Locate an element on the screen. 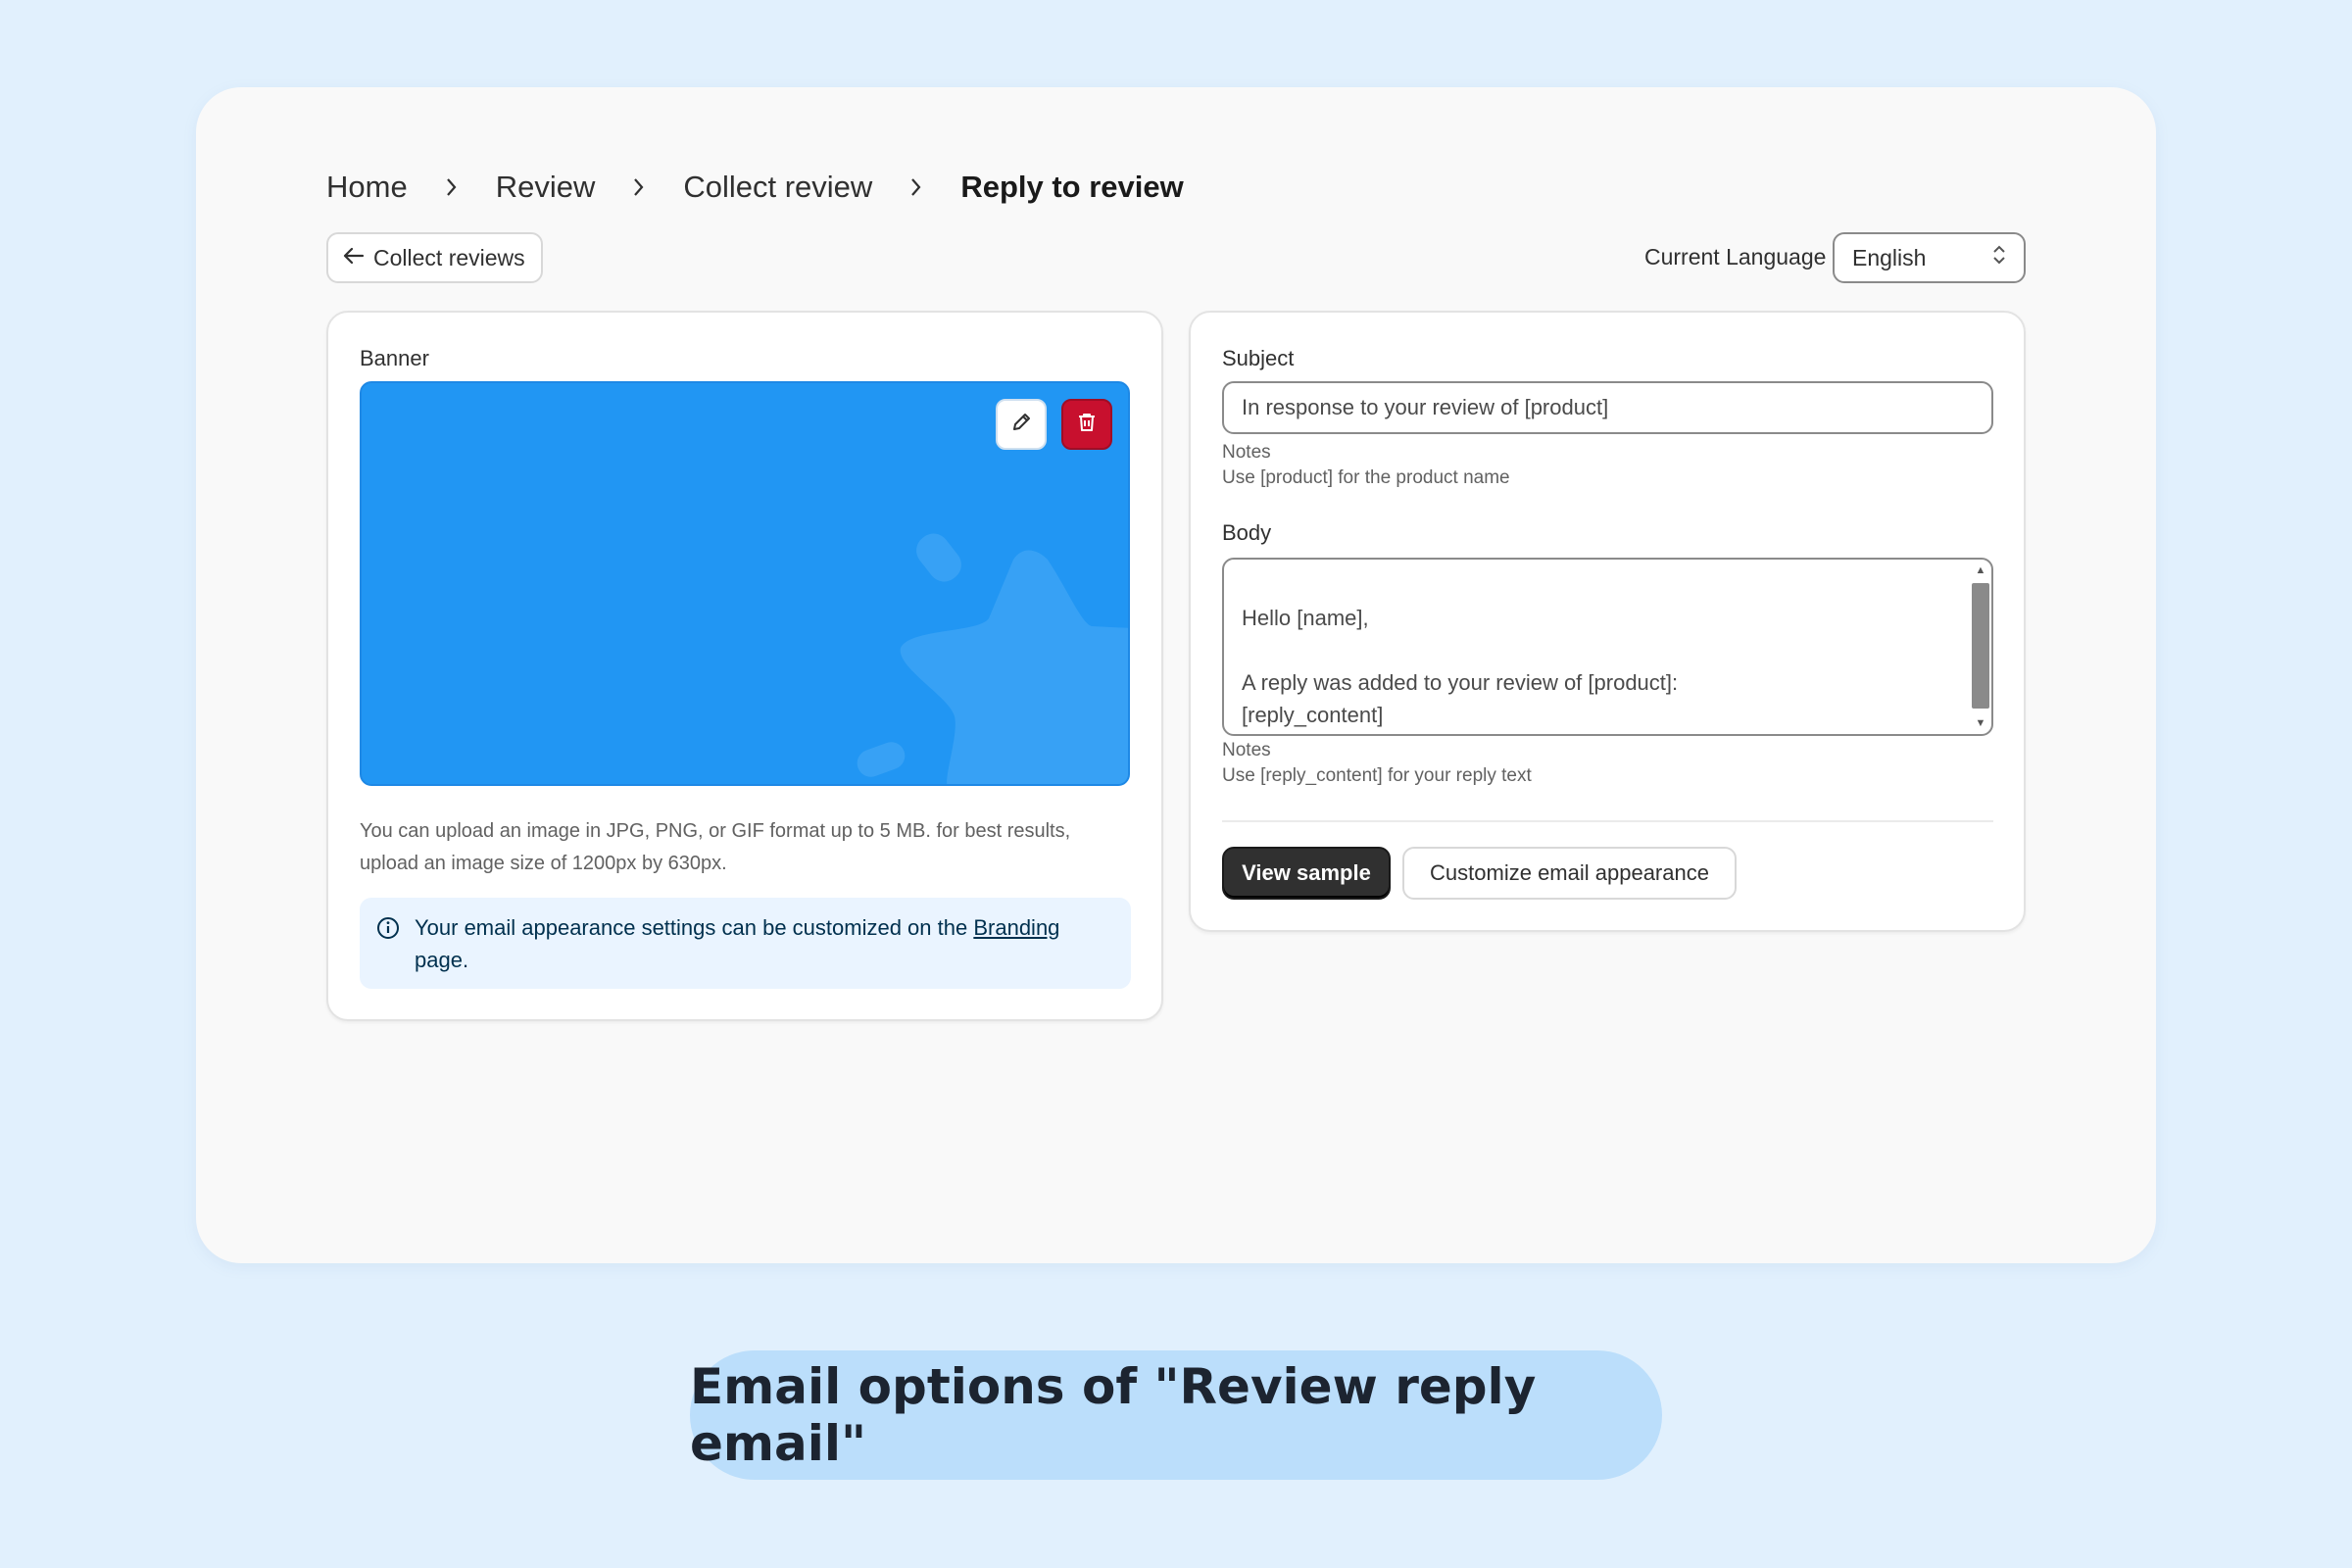  breadcrumb-current: Reply to review is located at coordinates (1072, 187).